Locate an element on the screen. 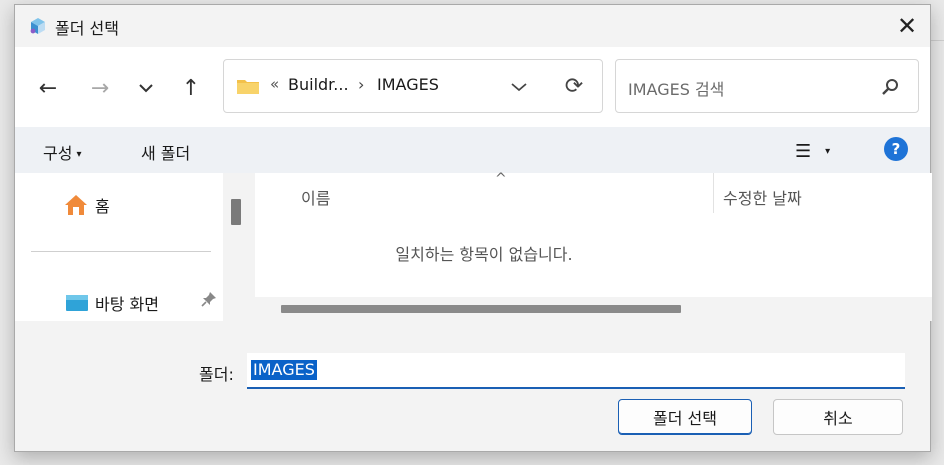 The image size is (944, 465). refresh-button: ⟳ is located at coordinates (574, 86).